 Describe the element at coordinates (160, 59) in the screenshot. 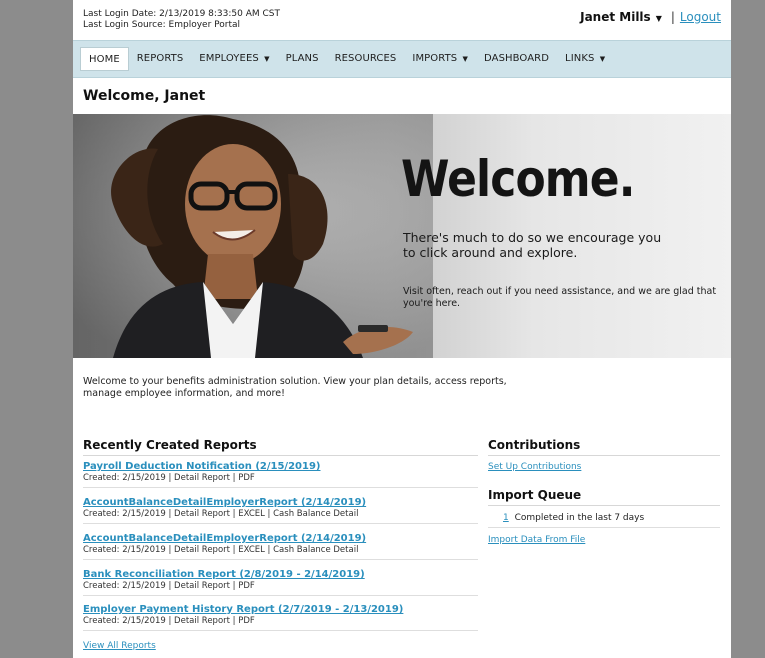

I see `nav-item-reports: REPORTS` at that location.